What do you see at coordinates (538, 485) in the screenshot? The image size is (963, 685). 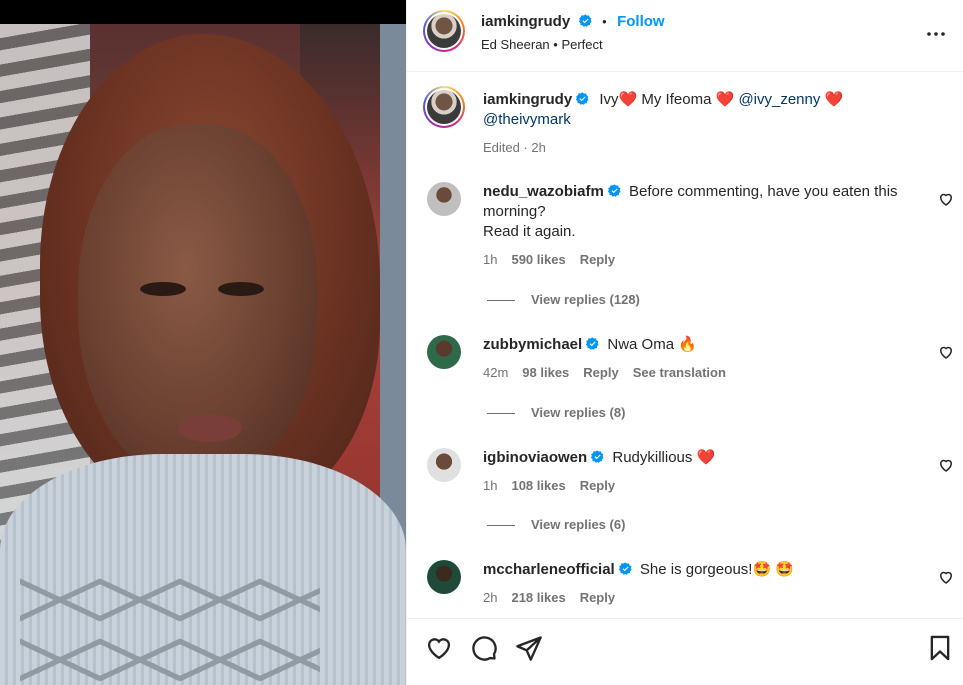 I see `comment-likes: 108 likes` at bounding box center [538, 485].